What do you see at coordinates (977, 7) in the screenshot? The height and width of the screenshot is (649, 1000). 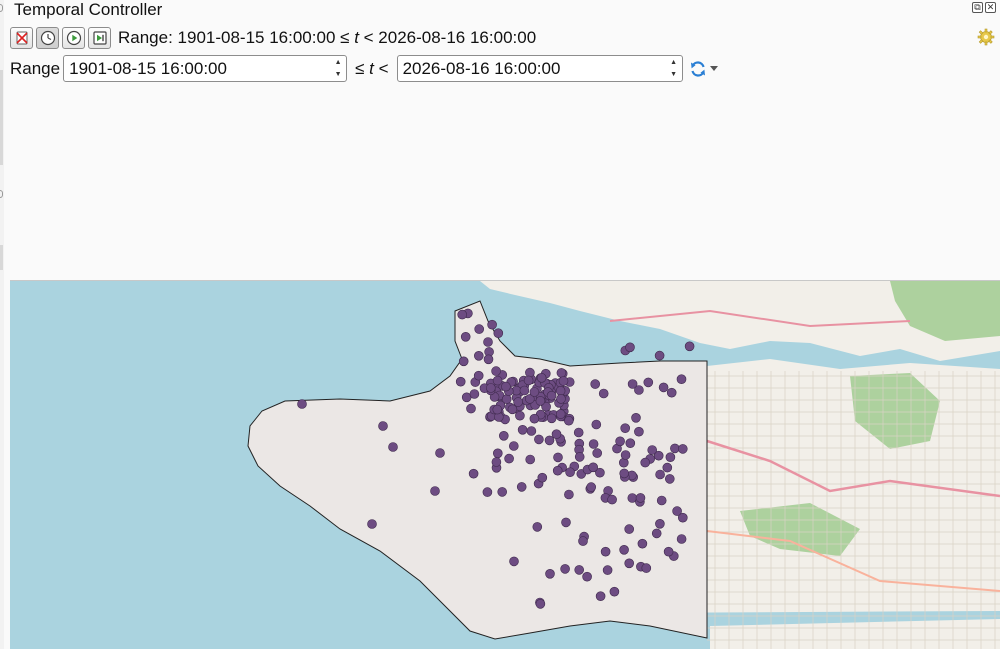 I see `float-icon: ⧉` at bounding box center [977, 7].